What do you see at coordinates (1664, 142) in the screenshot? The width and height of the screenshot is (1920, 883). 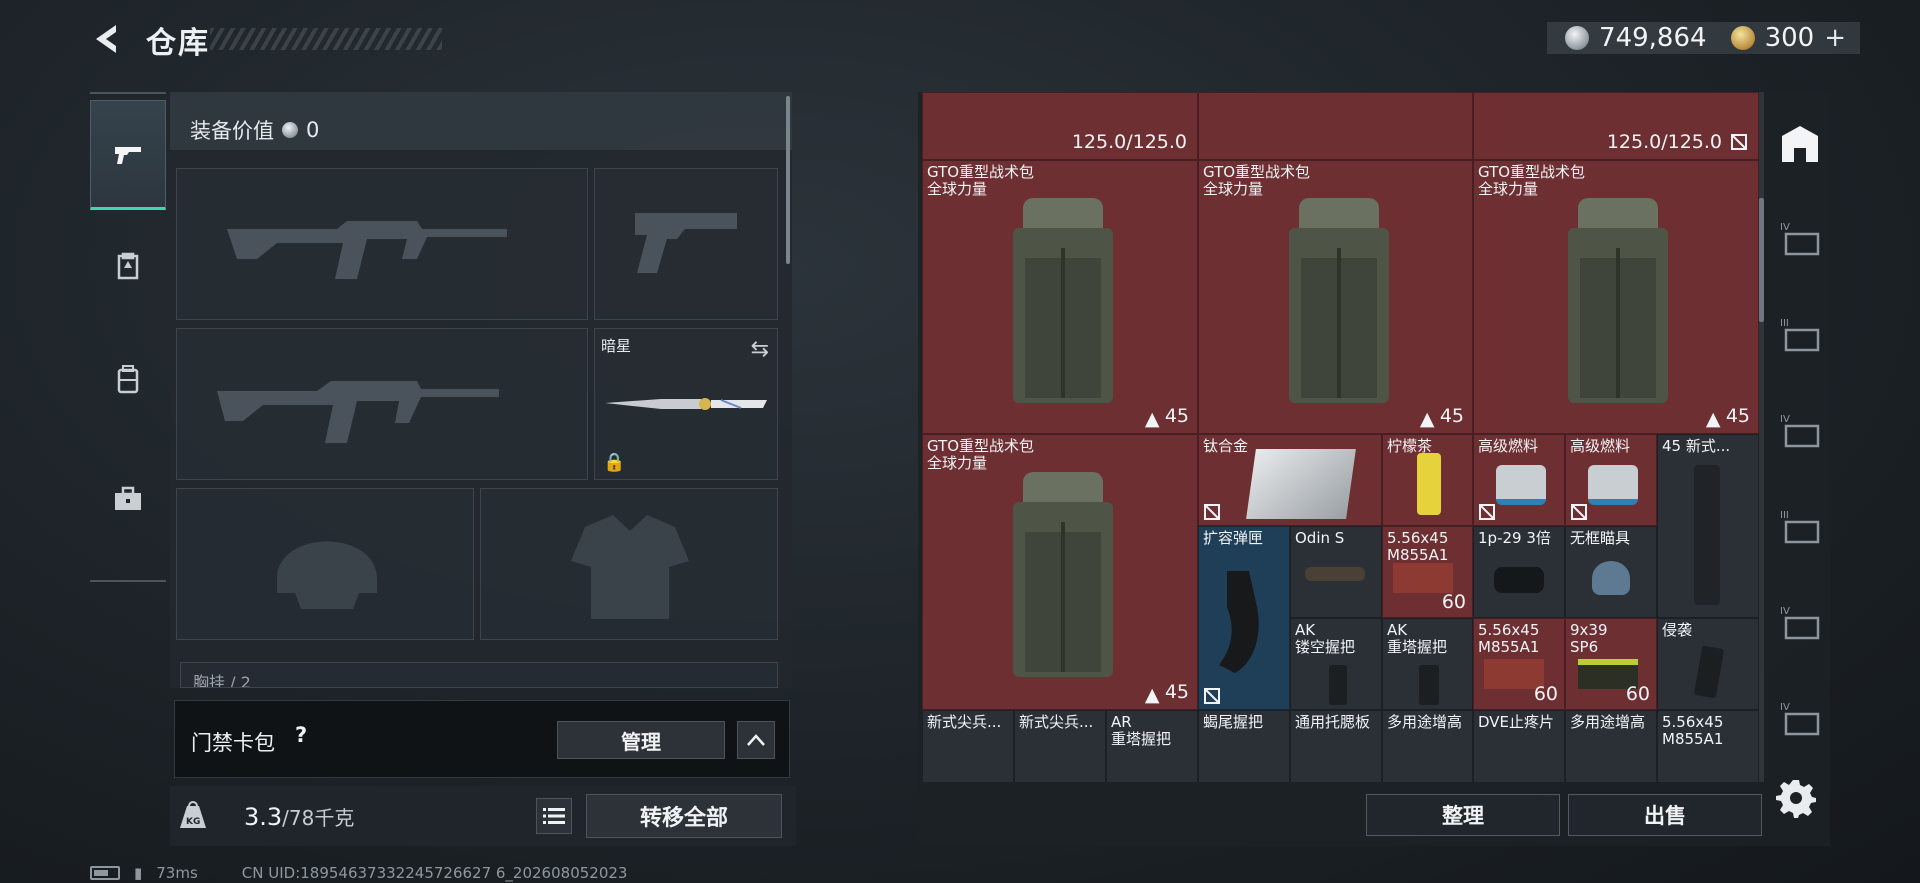 I see `durability-value: 125.0/125.0` at bounding box center [1664, 142].